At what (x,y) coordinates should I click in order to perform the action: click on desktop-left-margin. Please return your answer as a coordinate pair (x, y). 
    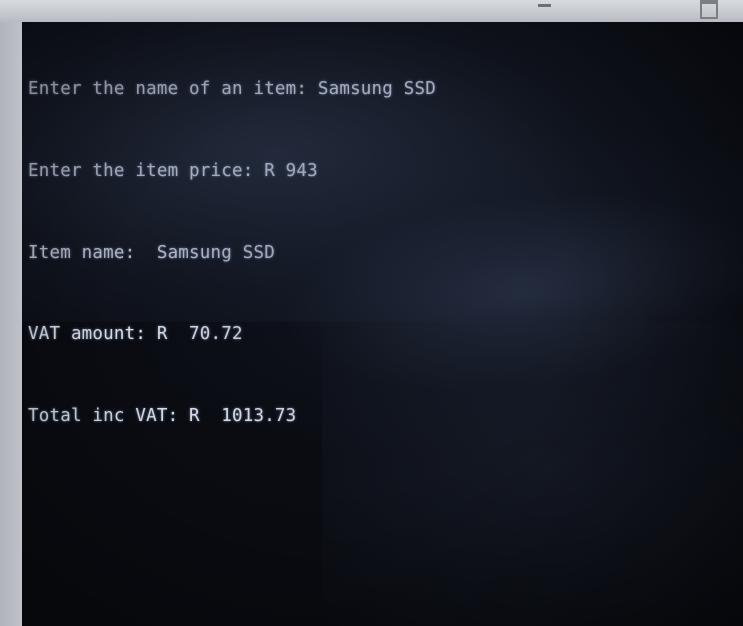
    Looking at the image, I should click on (11, 324).